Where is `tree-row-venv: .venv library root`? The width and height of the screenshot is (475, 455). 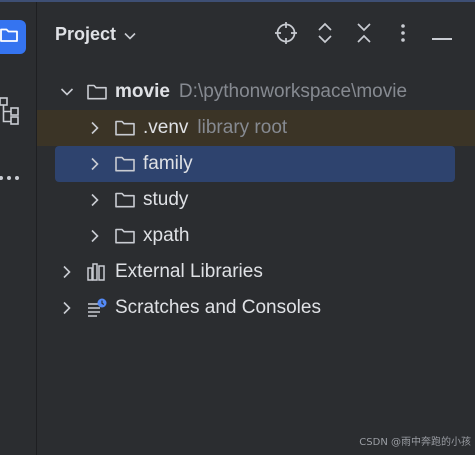 tree-row-venv: .venv library root is located at coordinates (256, 128).